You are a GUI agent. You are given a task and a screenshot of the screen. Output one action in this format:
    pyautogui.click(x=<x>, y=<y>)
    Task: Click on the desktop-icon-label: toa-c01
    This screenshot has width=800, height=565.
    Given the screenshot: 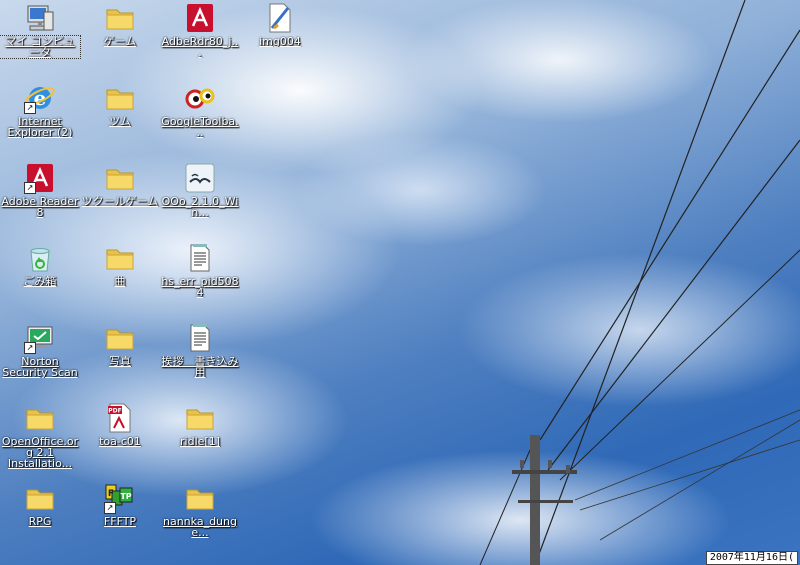 What is the action you would take?
    pyautogui.click(x=120, y=441)
    